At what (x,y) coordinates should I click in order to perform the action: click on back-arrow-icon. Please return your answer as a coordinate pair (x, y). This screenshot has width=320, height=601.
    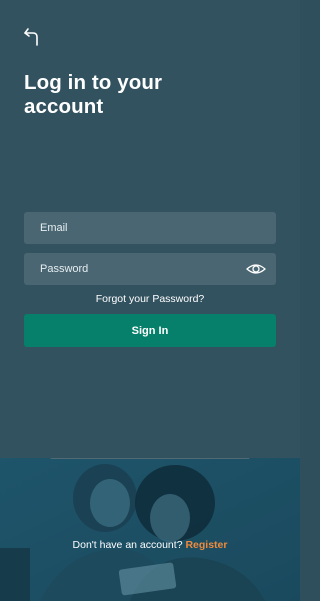
    Looking at the image, I should click on (31, 37).